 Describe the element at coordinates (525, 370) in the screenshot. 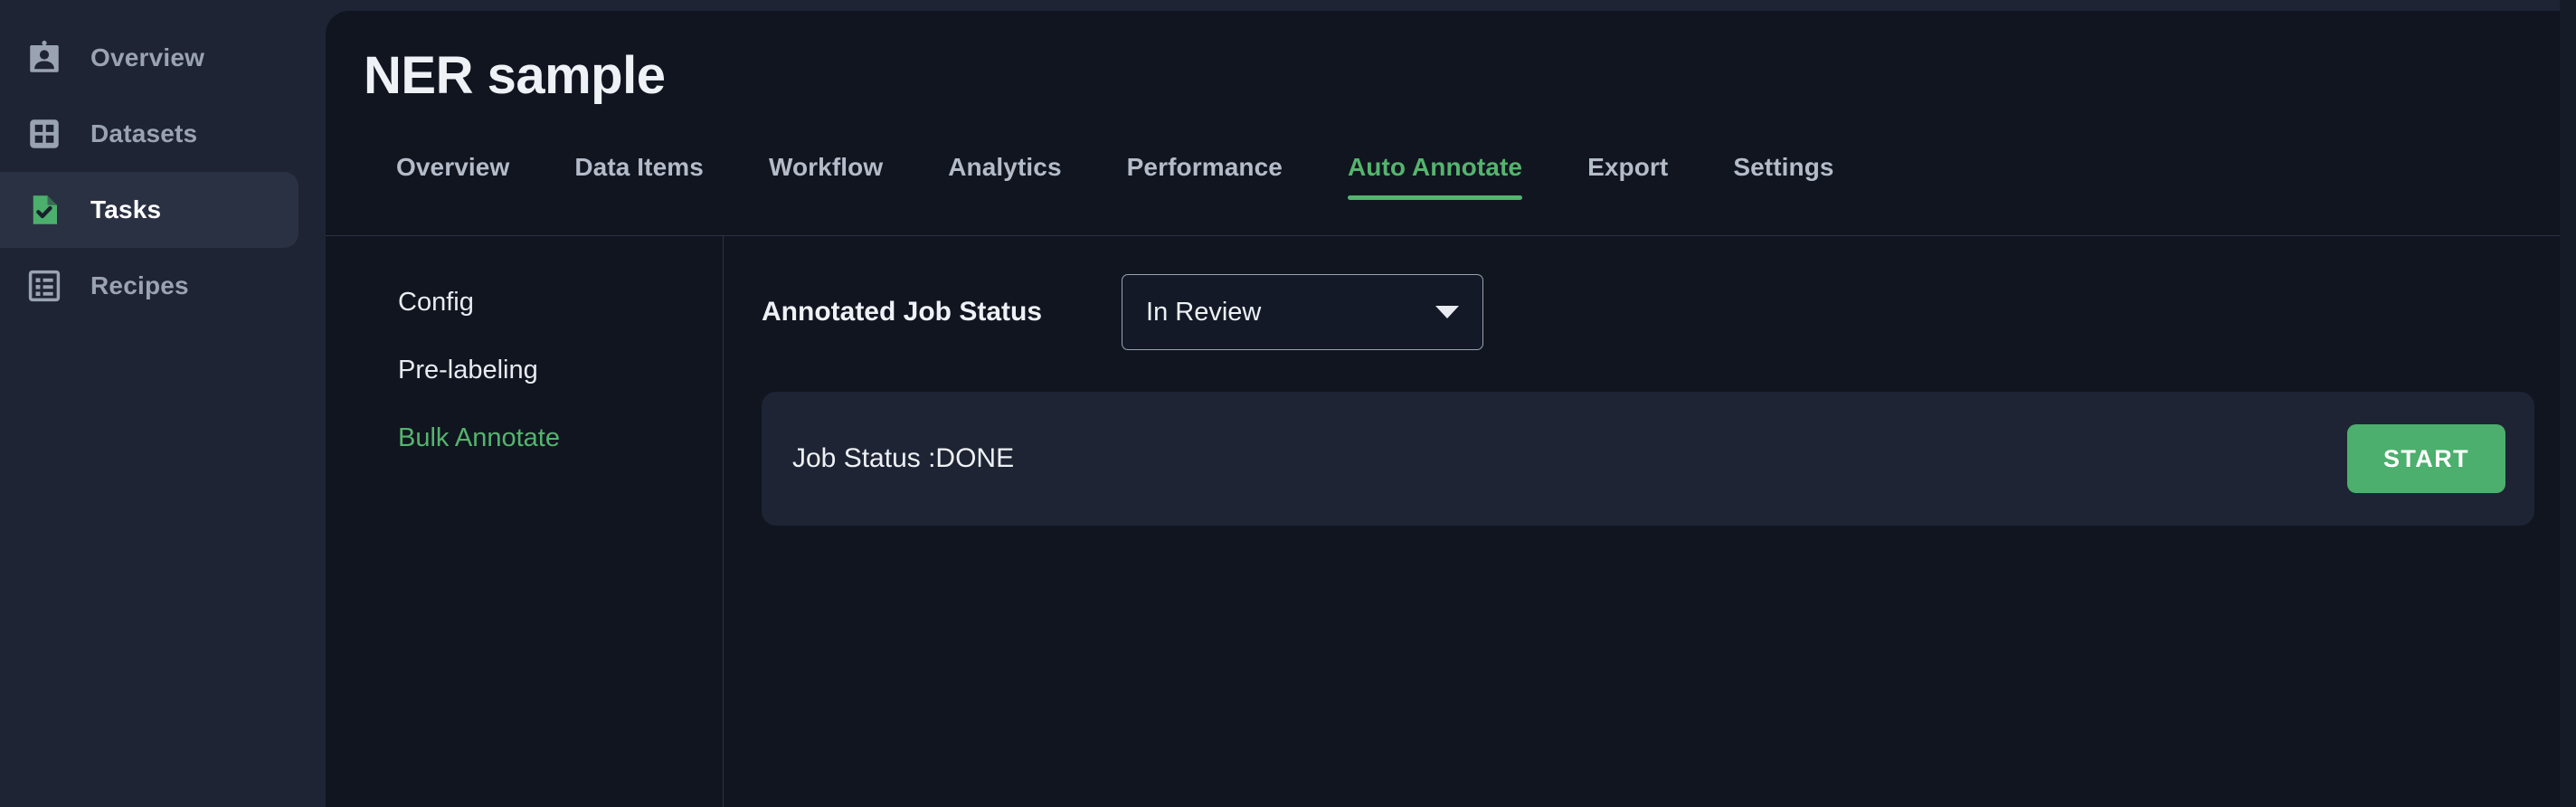

I see `subnav-item-pre-labeling: Pre-labeling` at that location.